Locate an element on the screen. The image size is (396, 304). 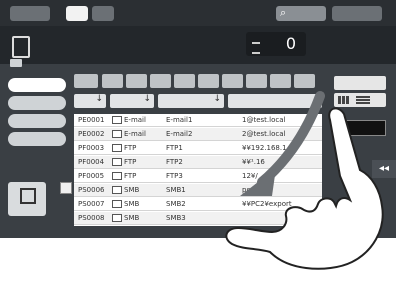
arrow-head-icon is located at coordinates (258, 182).